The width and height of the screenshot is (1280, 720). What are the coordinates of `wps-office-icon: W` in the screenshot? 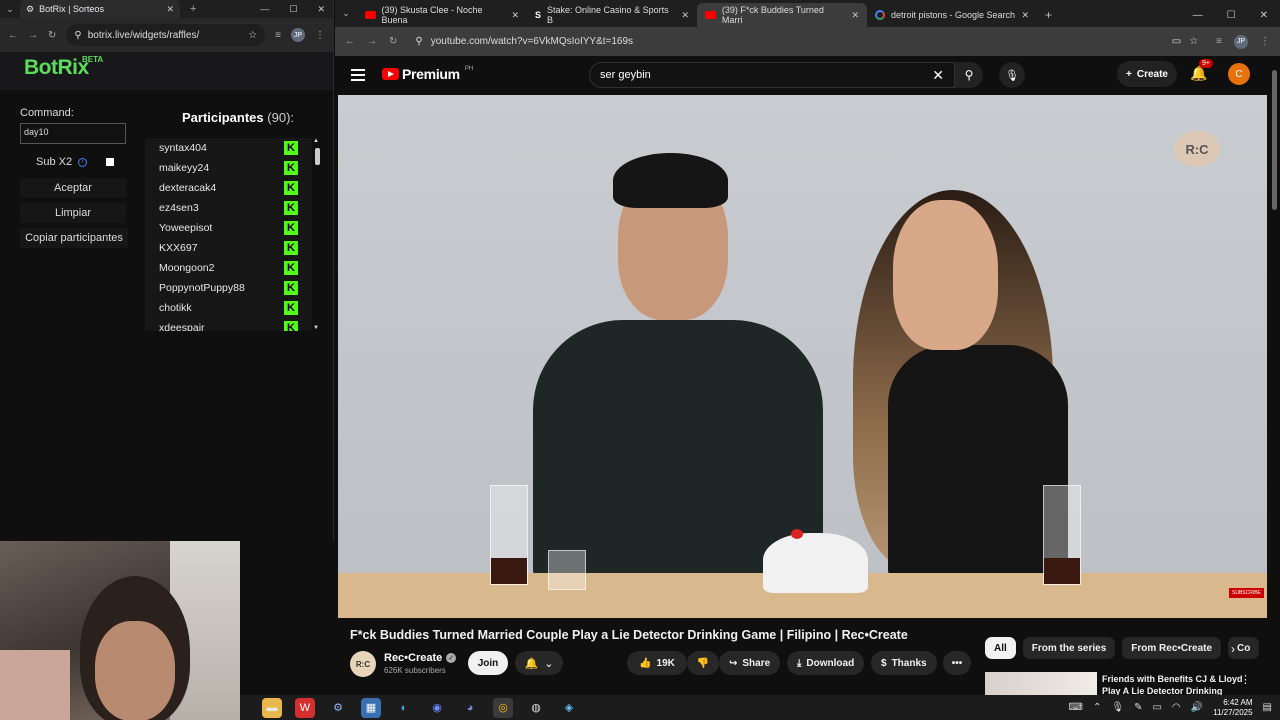 It's located at (305, 707).